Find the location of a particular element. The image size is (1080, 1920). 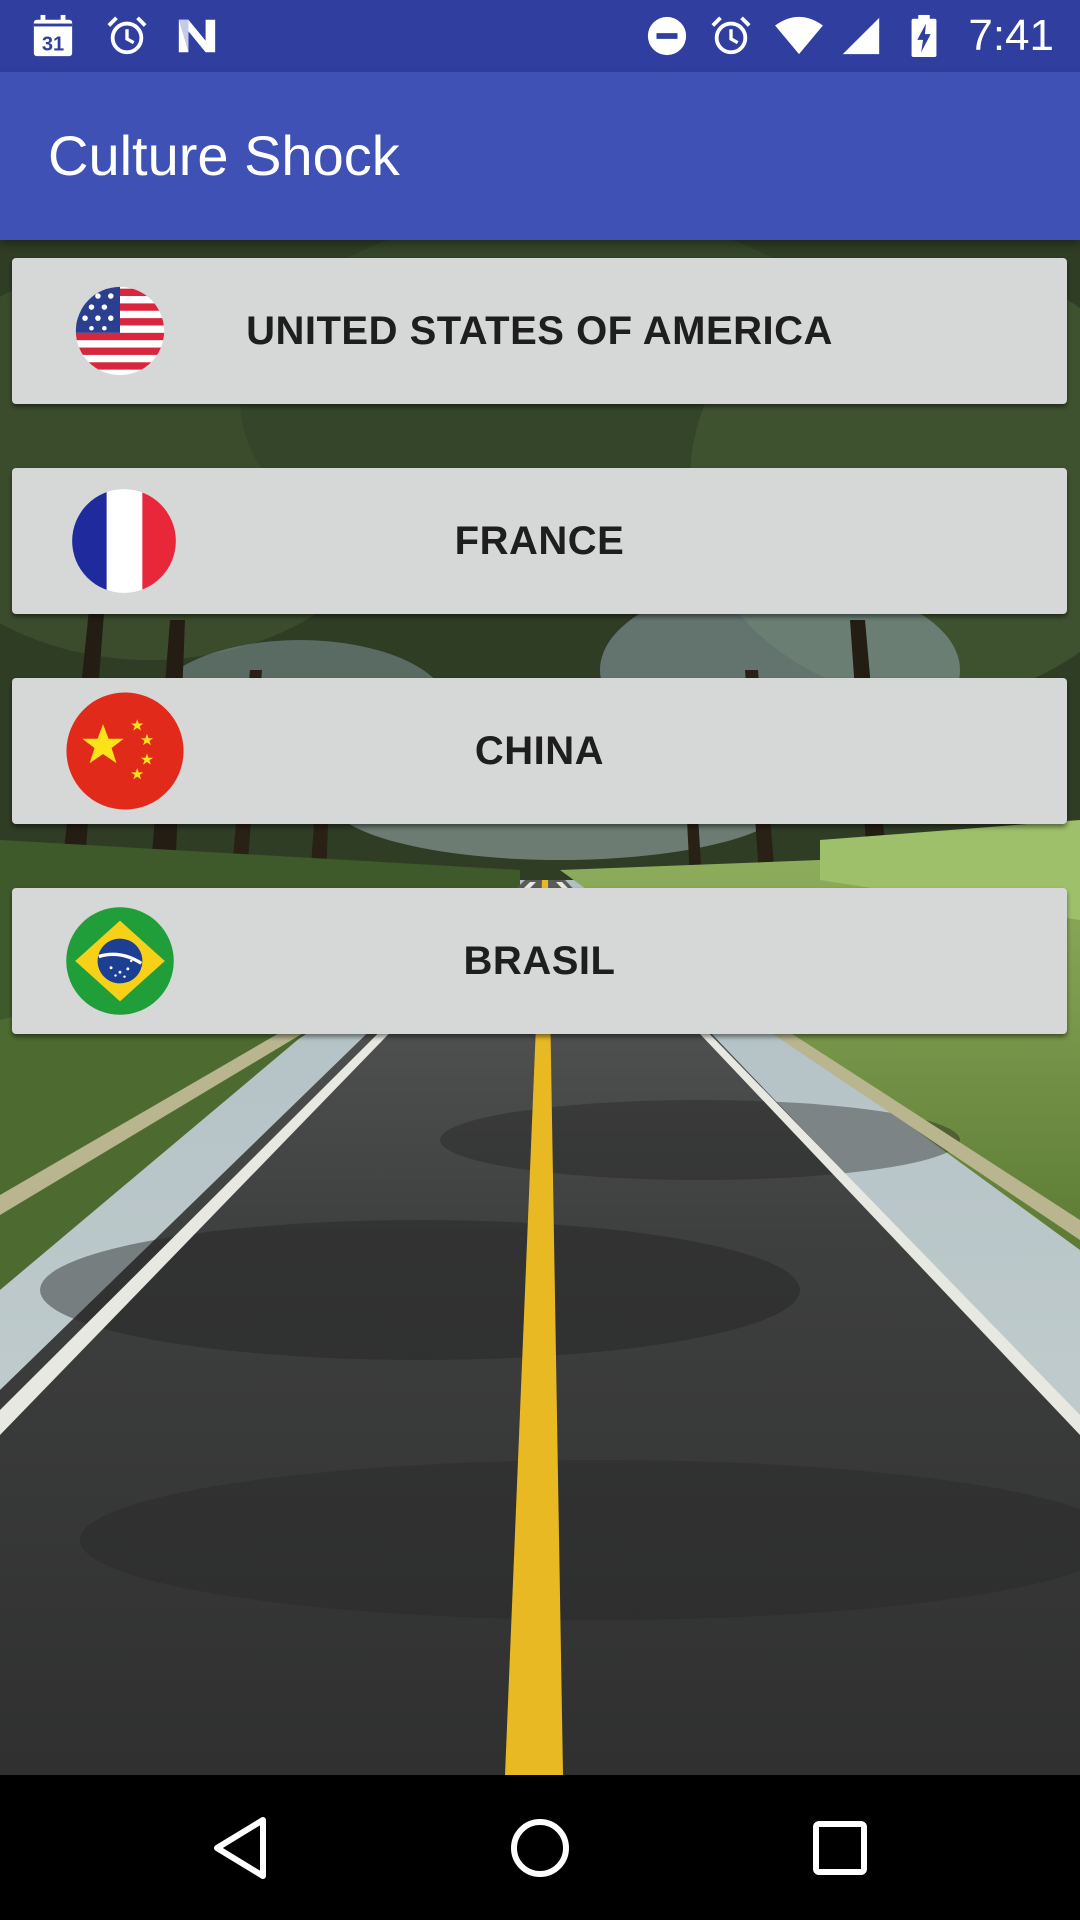

country-label: FRANCE is located at coordinates (539, 541).